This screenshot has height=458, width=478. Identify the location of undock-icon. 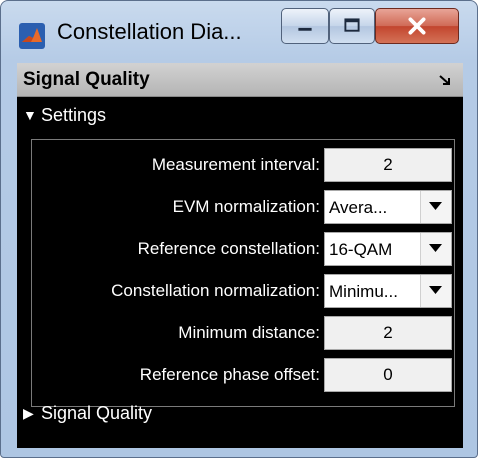
(445, 80).